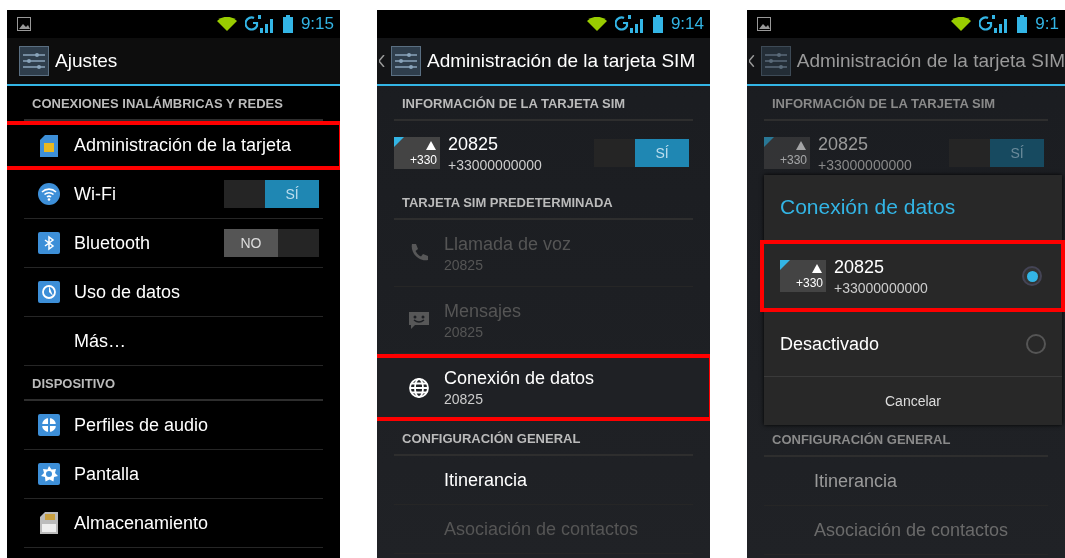 The image size is (1065, 558). What do you see at coordinates (419, 387) in the screenshot?
I see `globe-icon` at bounding box center [419, 387].